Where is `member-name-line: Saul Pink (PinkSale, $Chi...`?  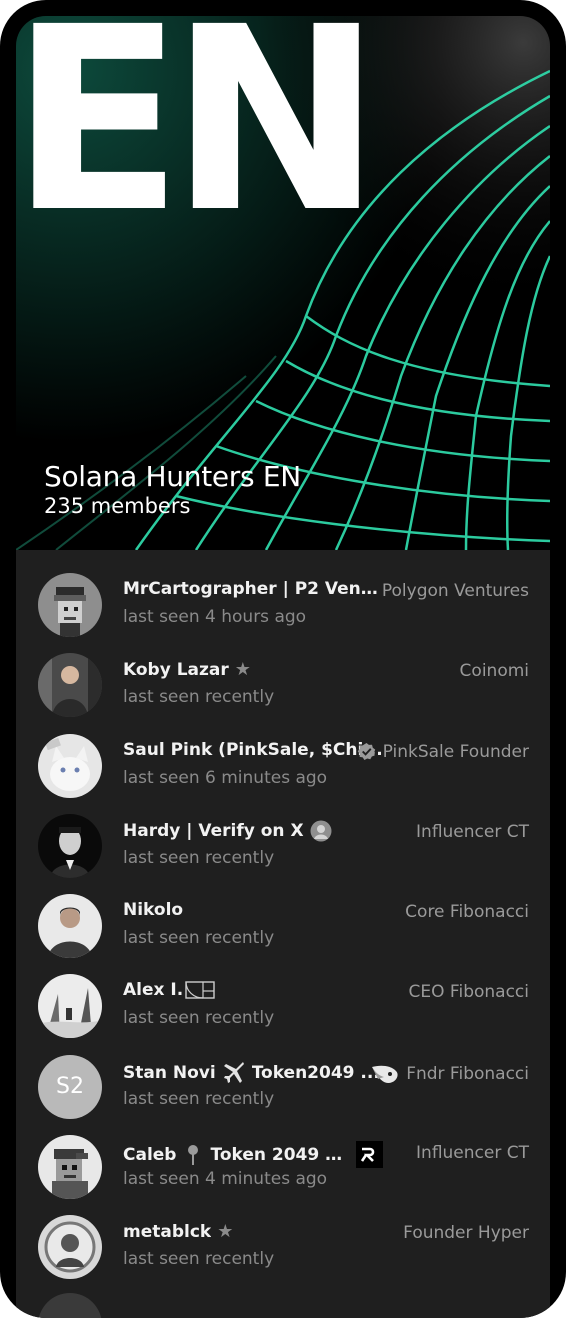
member-name-line: Saul Pink (PinkSale, $Chi... is located at coordinates (253, 750).